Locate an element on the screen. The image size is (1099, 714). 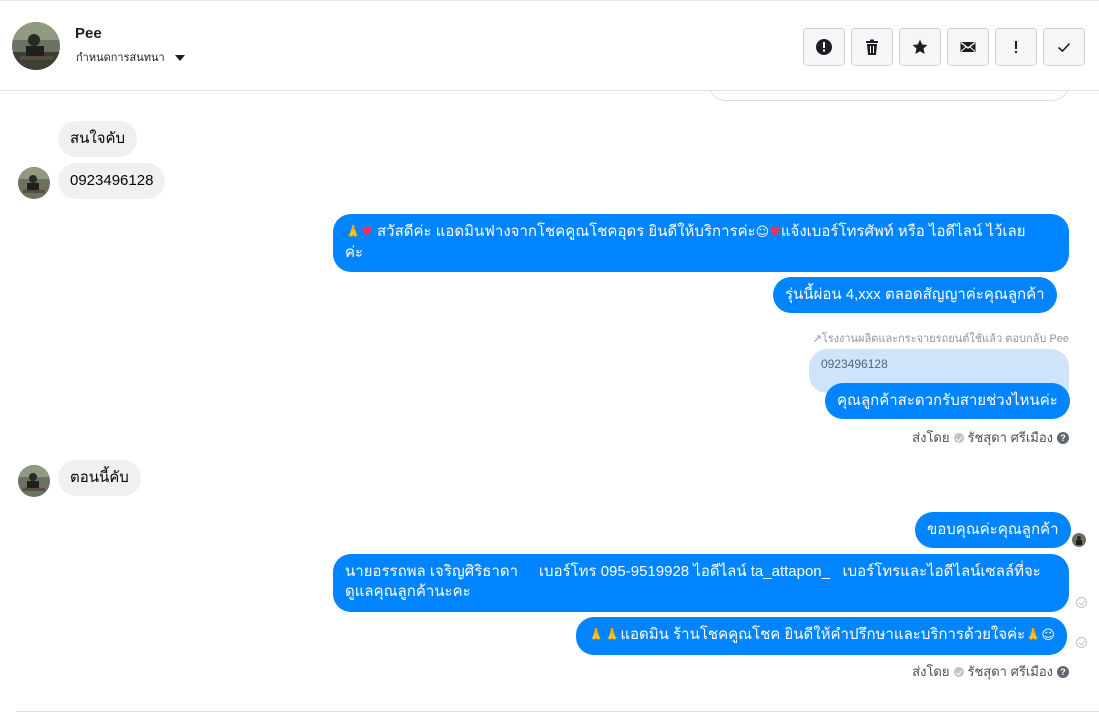
contact-avatar is located at coordinates (36, 46).